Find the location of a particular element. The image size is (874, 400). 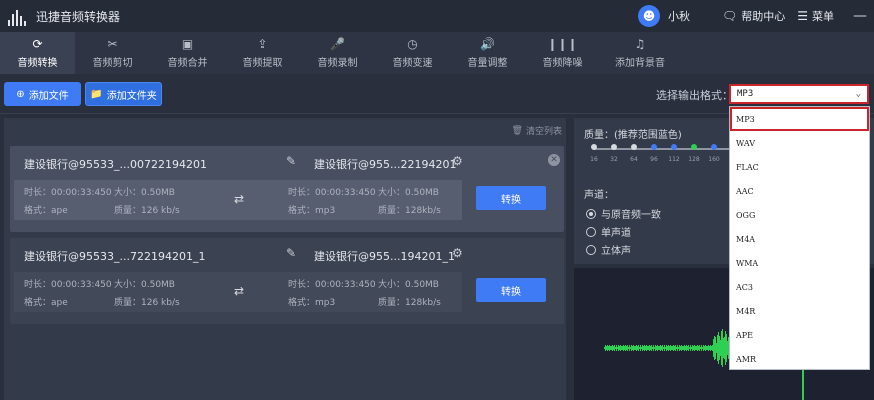

source-file-name: 建设银行@95533_...00722194201 is located at coordinates (115, 164).